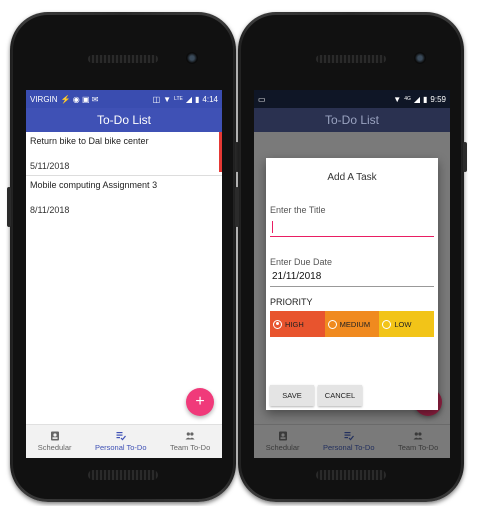  What do you see at coordinates (200, 402) in the screenshot?
I see `add-task-button: +` at bounding box center [200, 402].